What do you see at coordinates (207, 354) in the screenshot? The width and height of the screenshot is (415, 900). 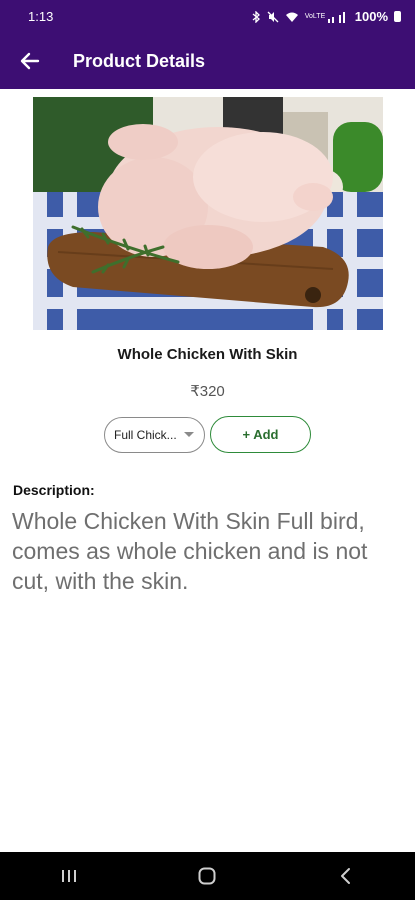 I see `product-name: Whole Chicken With Skin` at bounding box center [207, 354].